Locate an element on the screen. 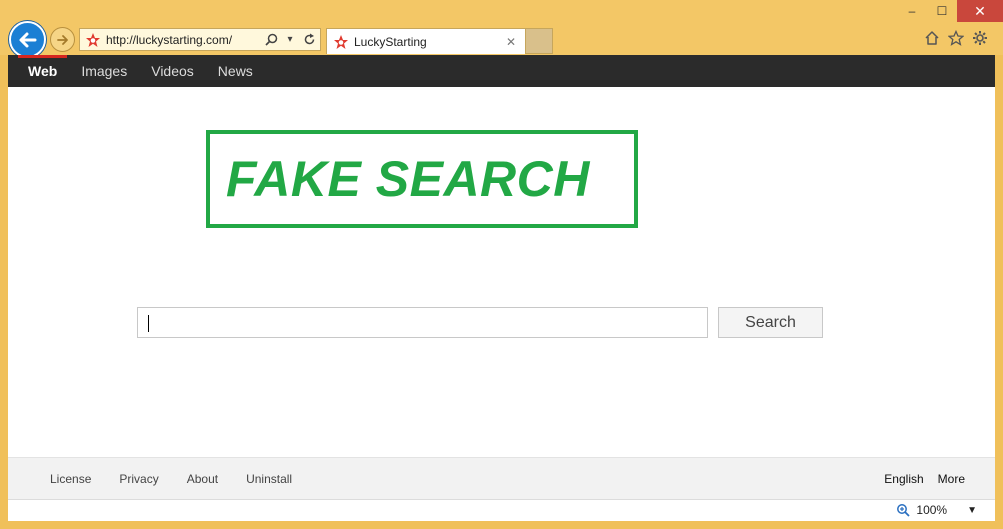 The width and height of the screenshot is (1003, 529). search-input is located at coordinates (422, 322).